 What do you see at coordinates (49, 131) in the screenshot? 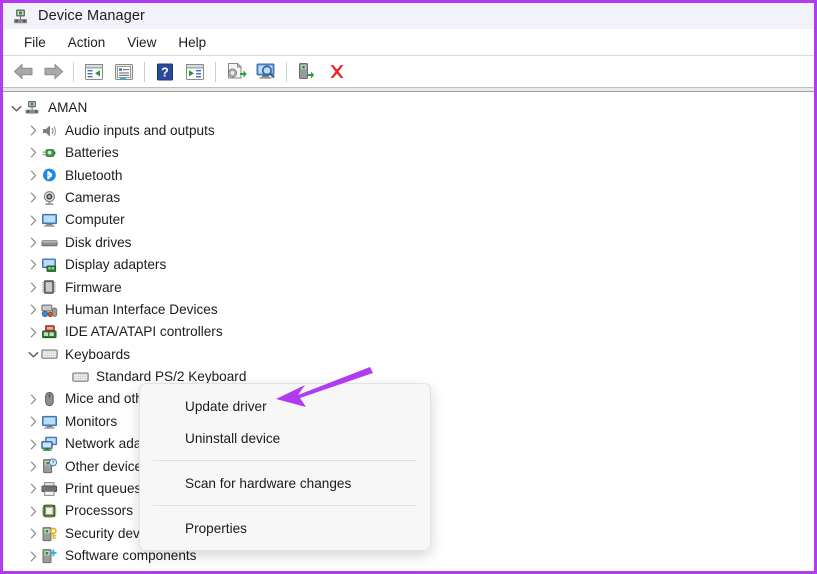
I see `speaker-icon` at bounding box center [49, 131].